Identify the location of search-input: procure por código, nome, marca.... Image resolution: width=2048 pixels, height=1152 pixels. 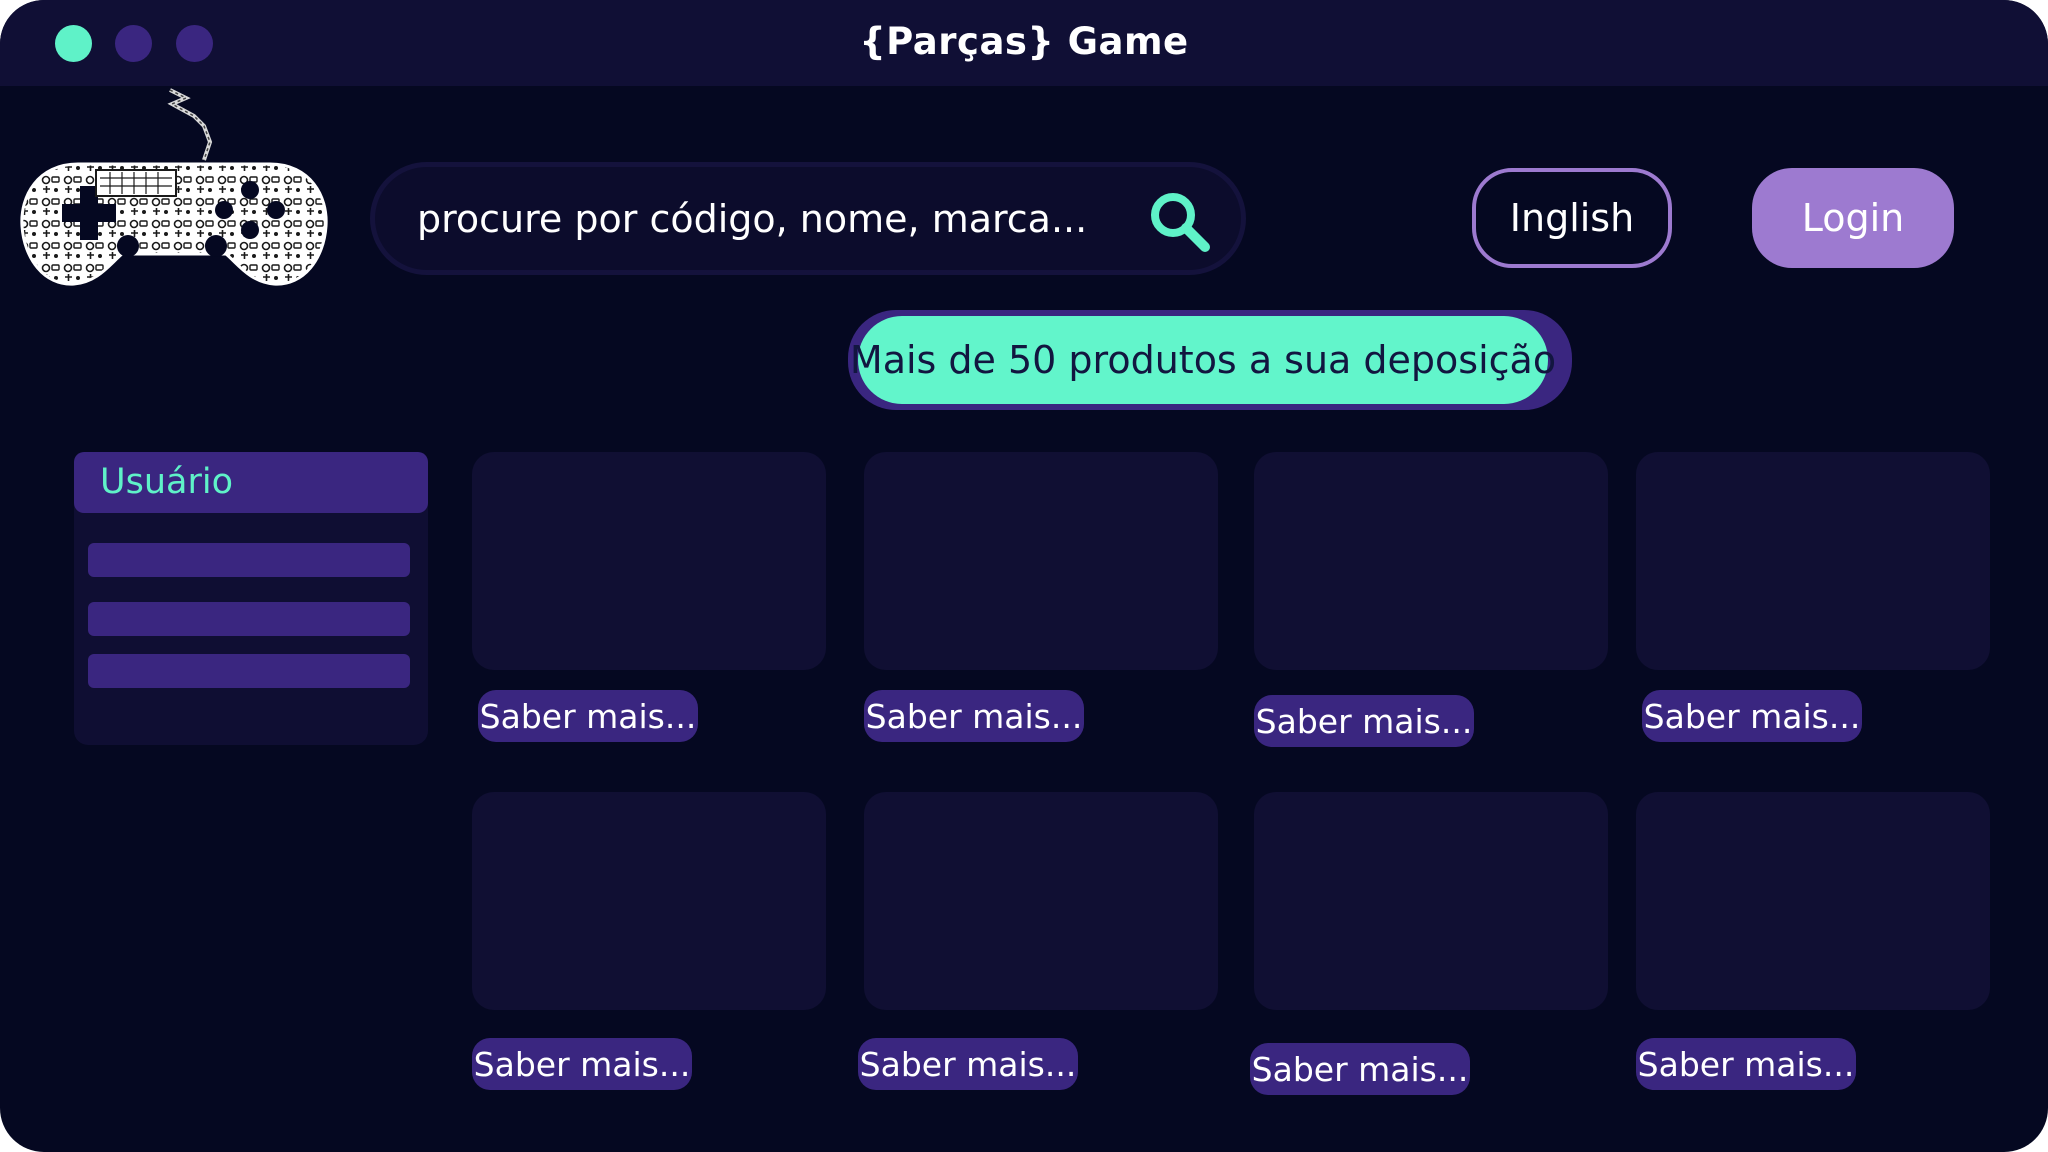
(752, 219).